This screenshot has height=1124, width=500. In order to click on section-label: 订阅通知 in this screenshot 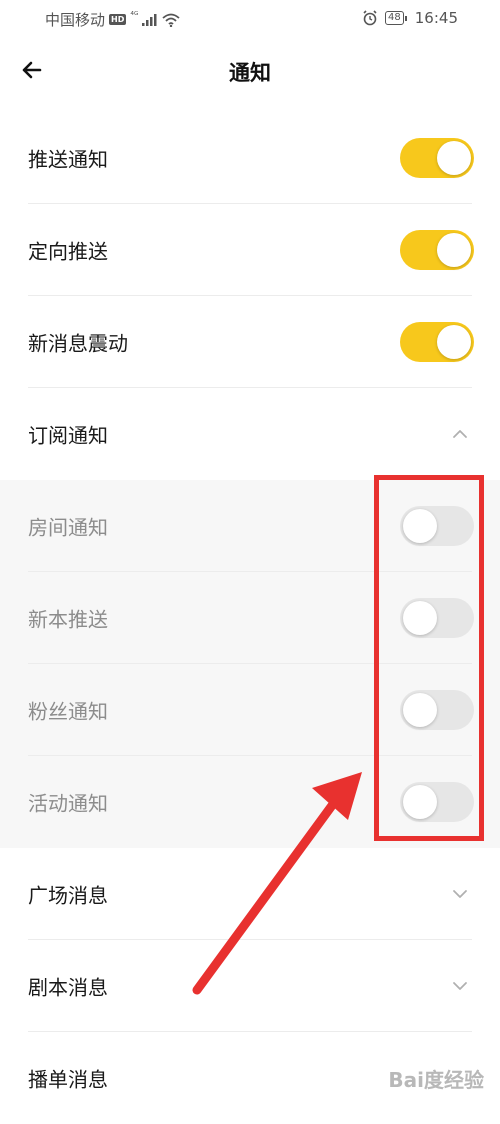, I will do `click(68, 435)`.